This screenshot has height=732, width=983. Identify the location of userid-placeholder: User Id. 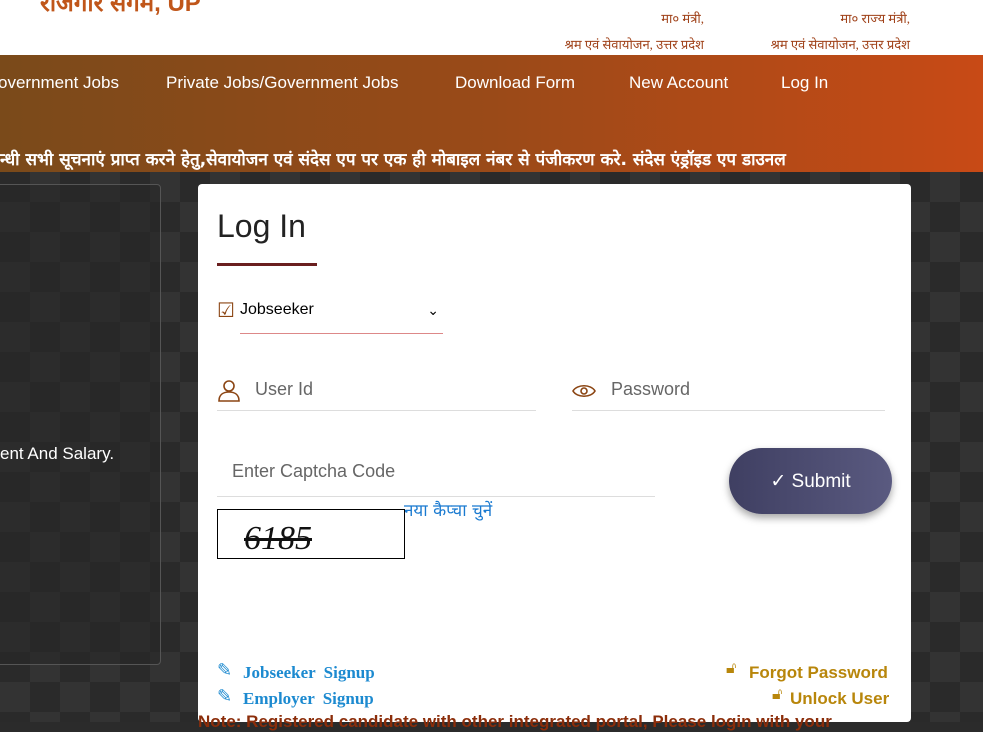
(284, 389).